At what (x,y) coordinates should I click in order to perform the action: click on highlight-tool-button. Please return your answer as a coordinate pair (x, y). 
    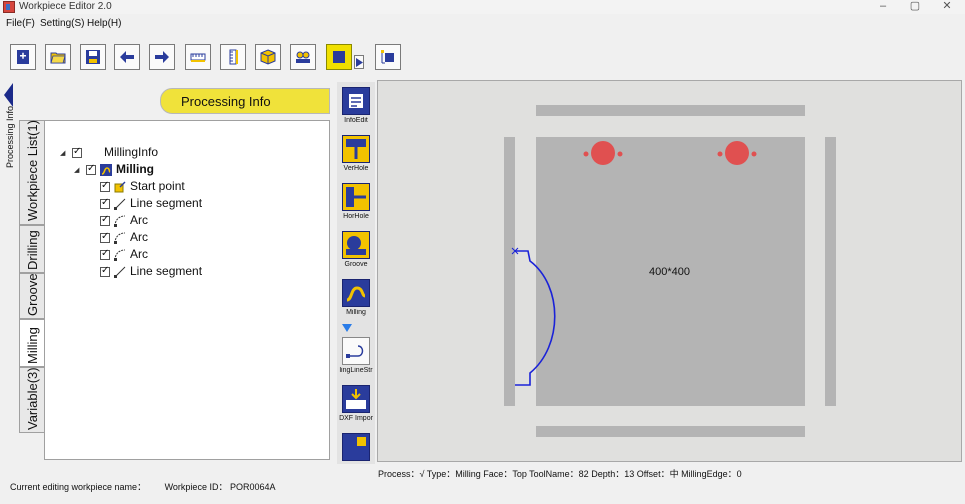
    Looking at the image, I should click on (339, 57).